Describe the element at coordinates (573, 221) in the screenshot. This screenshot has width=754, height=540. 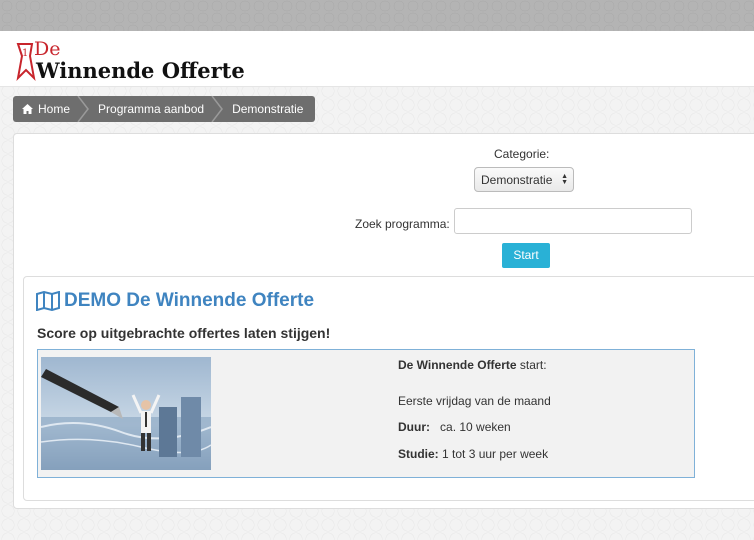
I see `search-input` at that location.